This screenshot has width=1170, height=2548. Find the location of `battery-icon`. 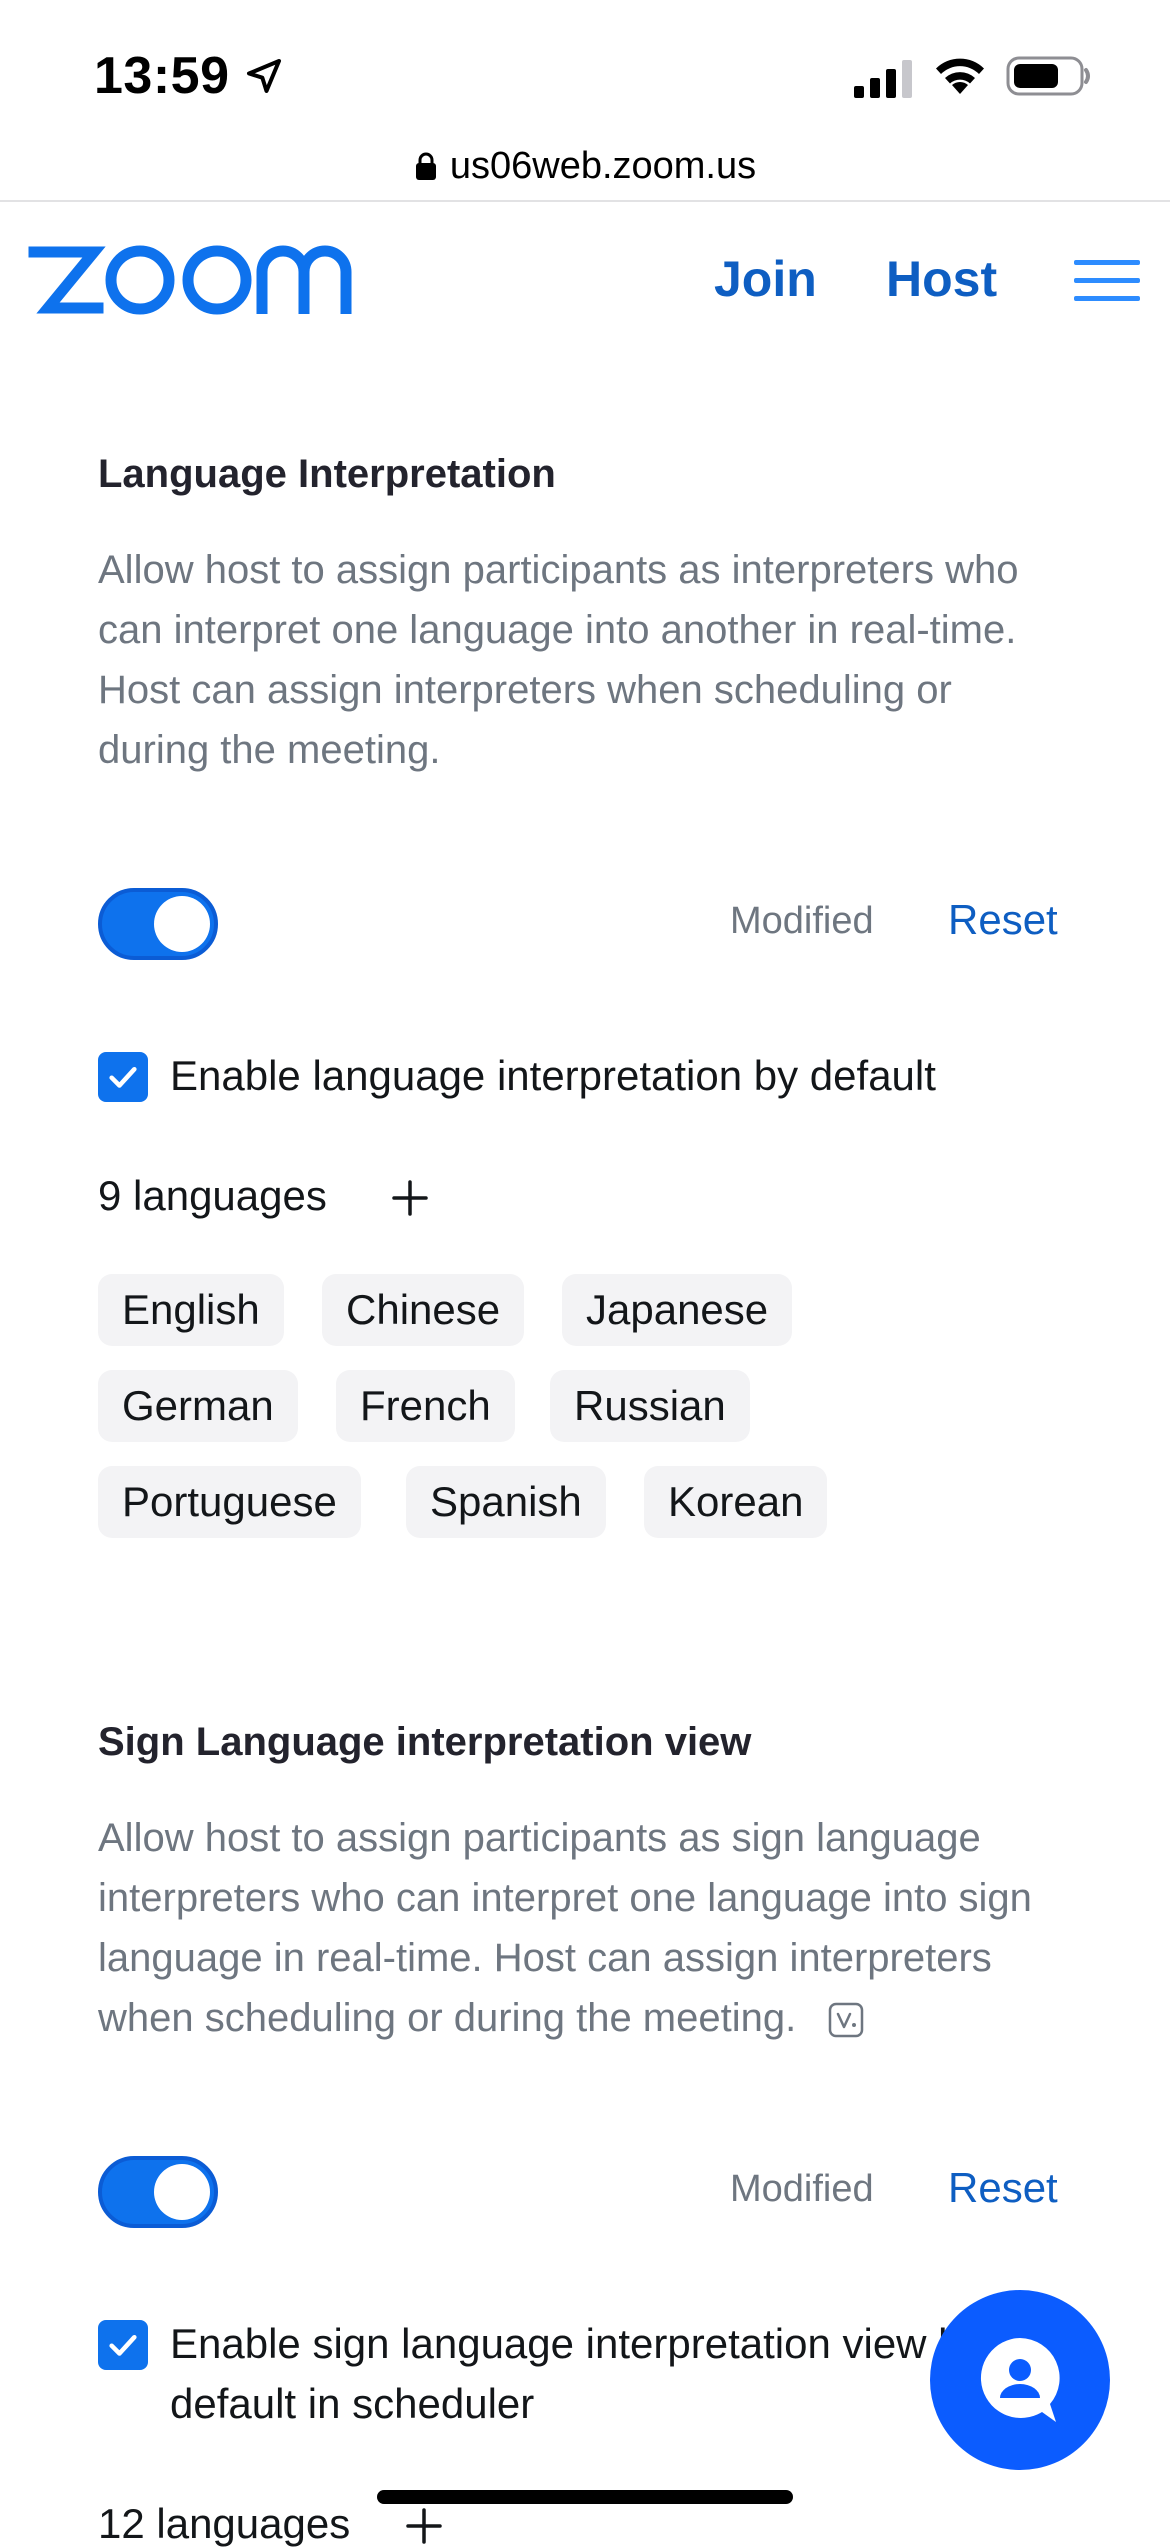

battery-icon is located at coordinates (1048, 76).